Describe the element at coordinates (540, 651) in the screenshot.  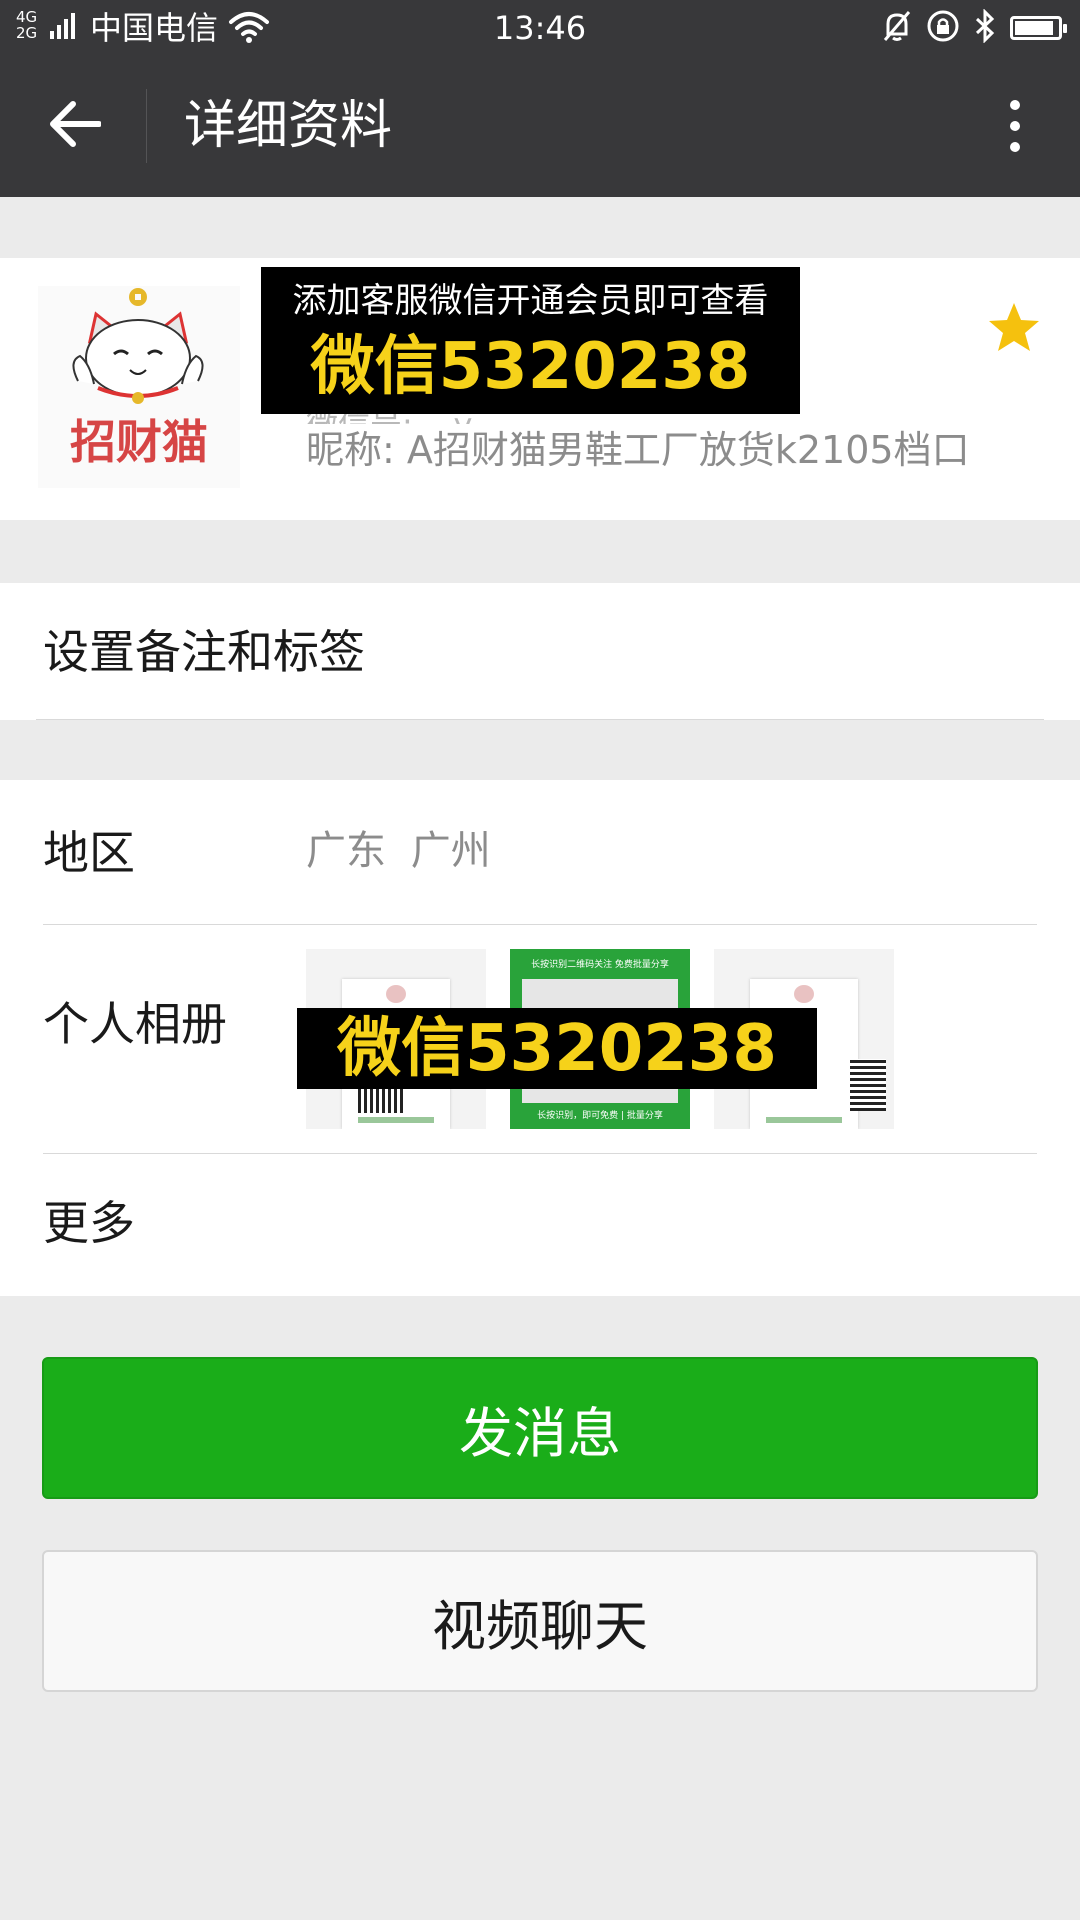
I see `remarks-and-tags-row: 设置备注和标签` at that location.